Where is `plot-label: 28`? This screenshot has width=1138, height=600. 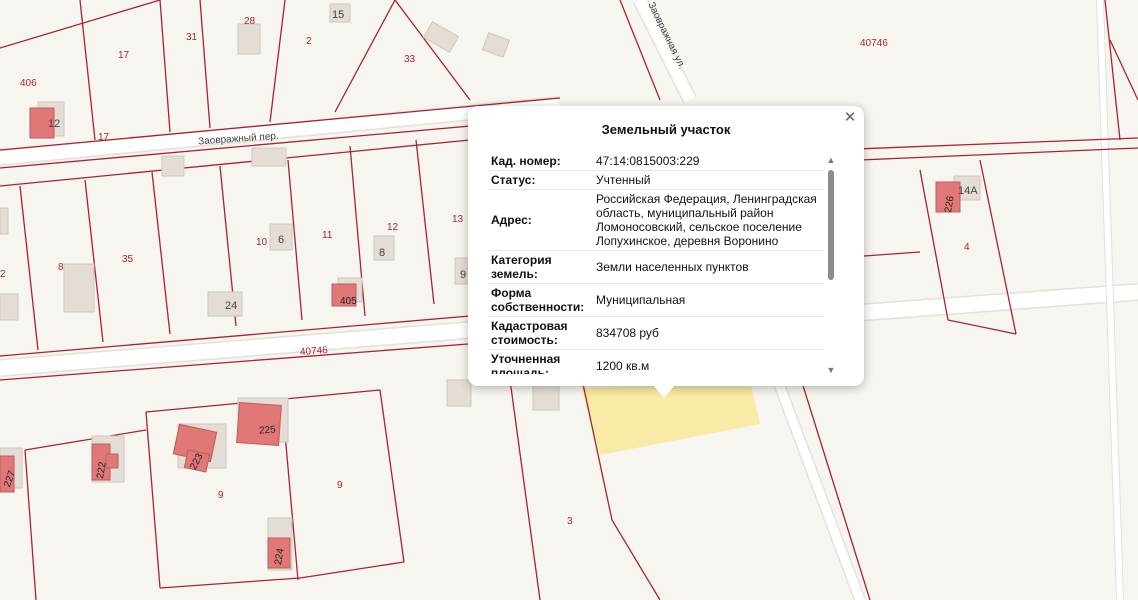
plot-label: 28 is located at coordinates (250, 21).